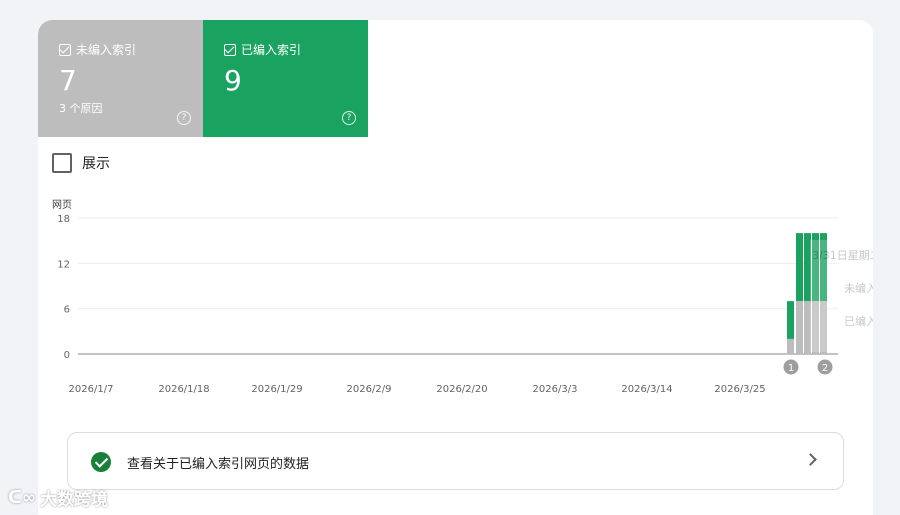 Image resolution: width=900 pixels, height=515 pixels. I want to click on indexed-pages-link: 查看关于已编入索引网页的数据, so click(455, 461).